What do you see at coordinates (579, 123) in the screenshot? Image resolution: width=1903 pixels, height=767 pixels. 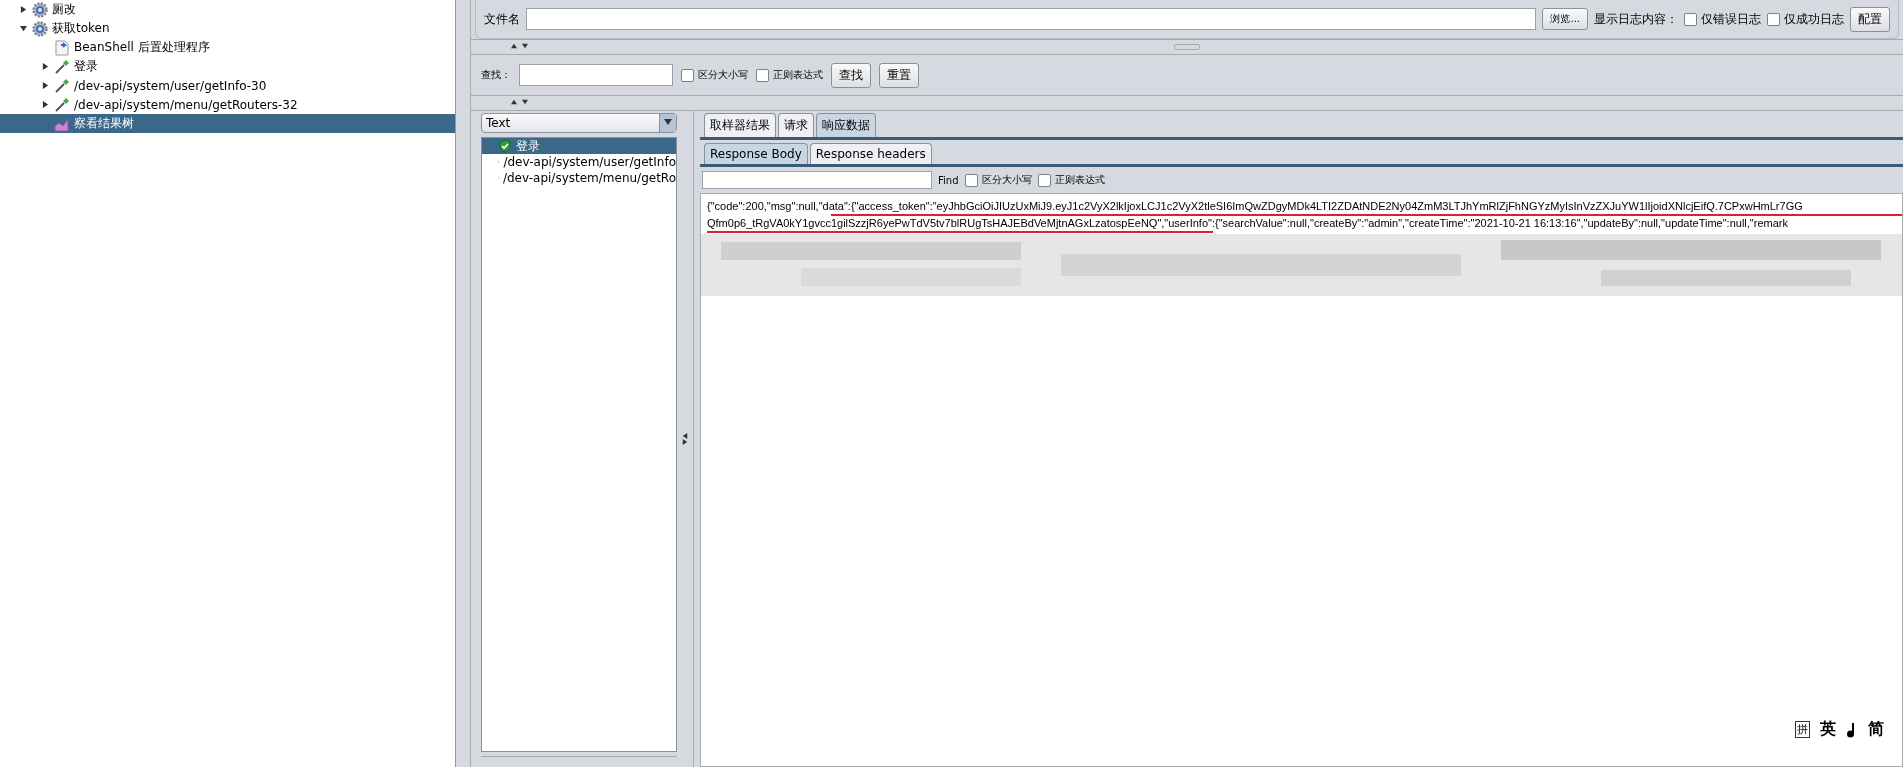 I see `renderer-dropdown: Text` at bounding box center [579, 123].